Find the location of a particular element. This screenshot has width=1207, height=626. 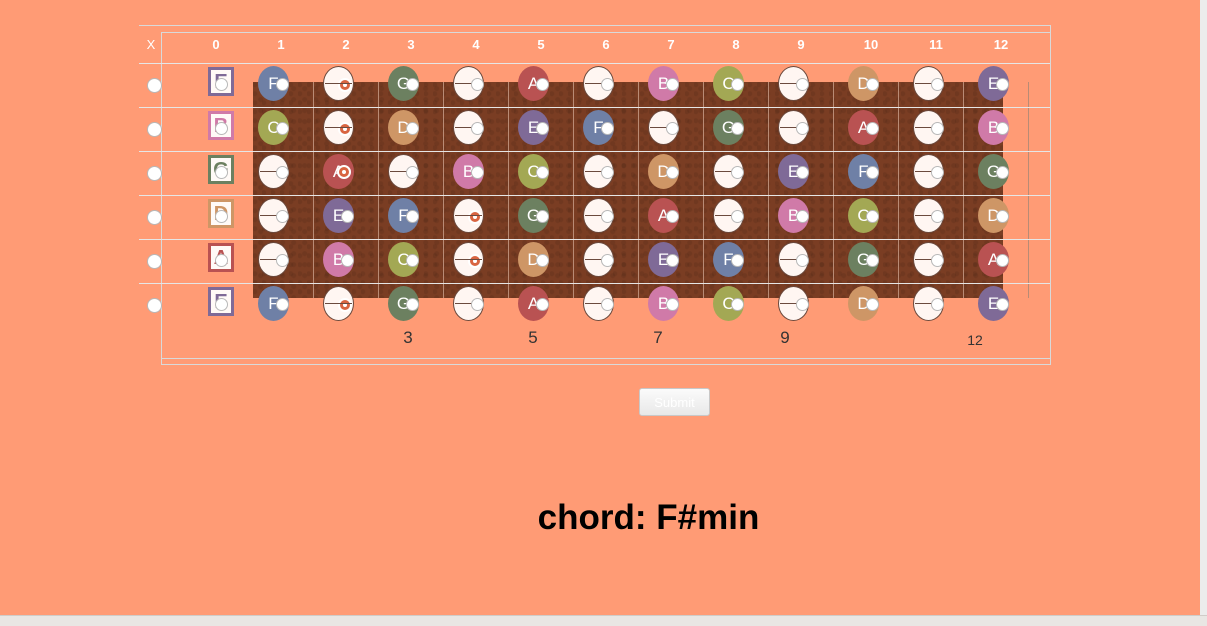

frame-top-line is located at coordinates (594, 25).